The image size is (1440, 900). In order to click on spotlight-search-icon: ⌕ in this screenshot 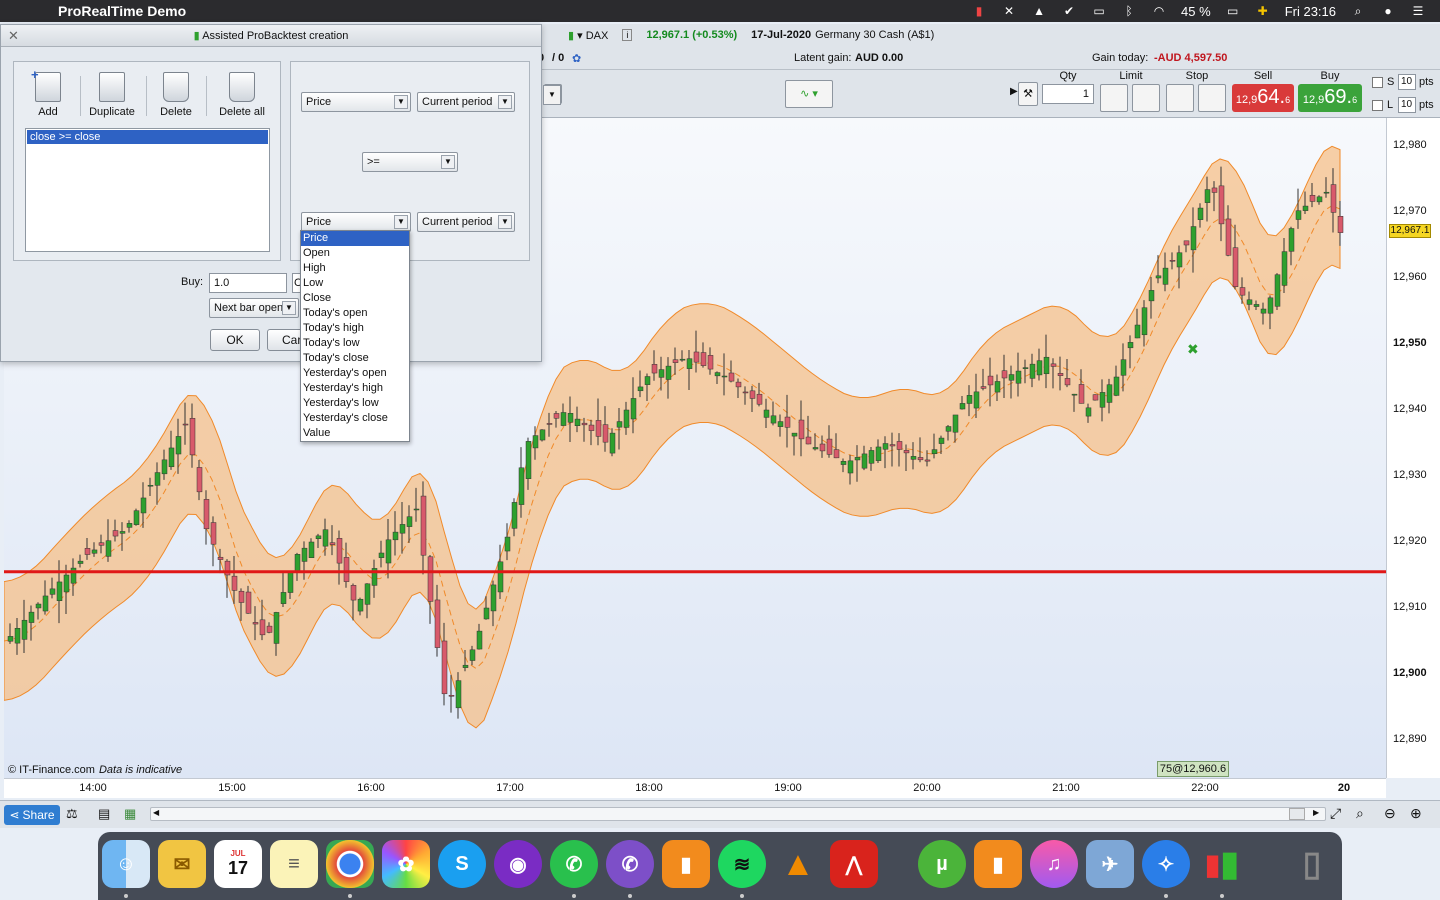, I will do `click(1358, 11)`.